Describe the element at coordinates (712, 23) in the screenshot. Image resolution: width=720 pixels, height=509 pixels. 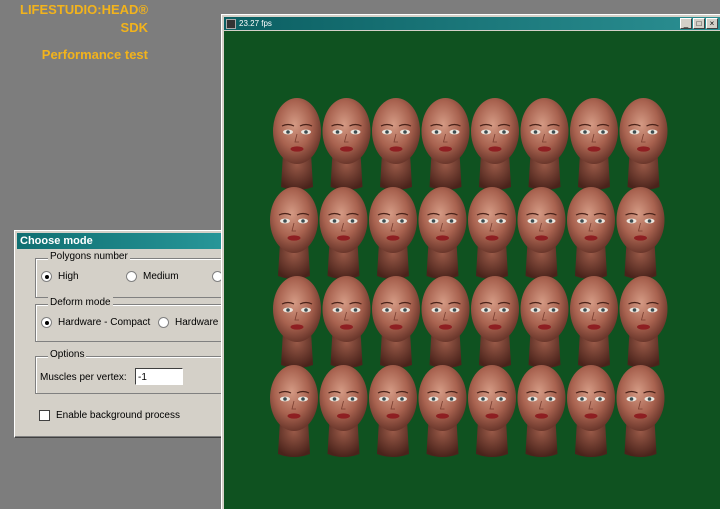
I see `close-button: ×` at that location.